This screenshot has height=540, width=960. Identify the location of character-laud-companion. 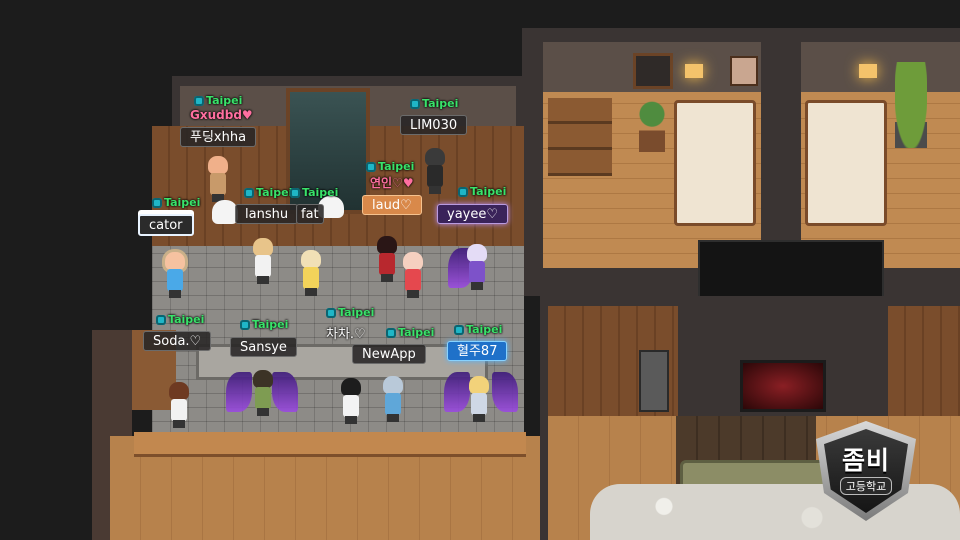
(413, 275).